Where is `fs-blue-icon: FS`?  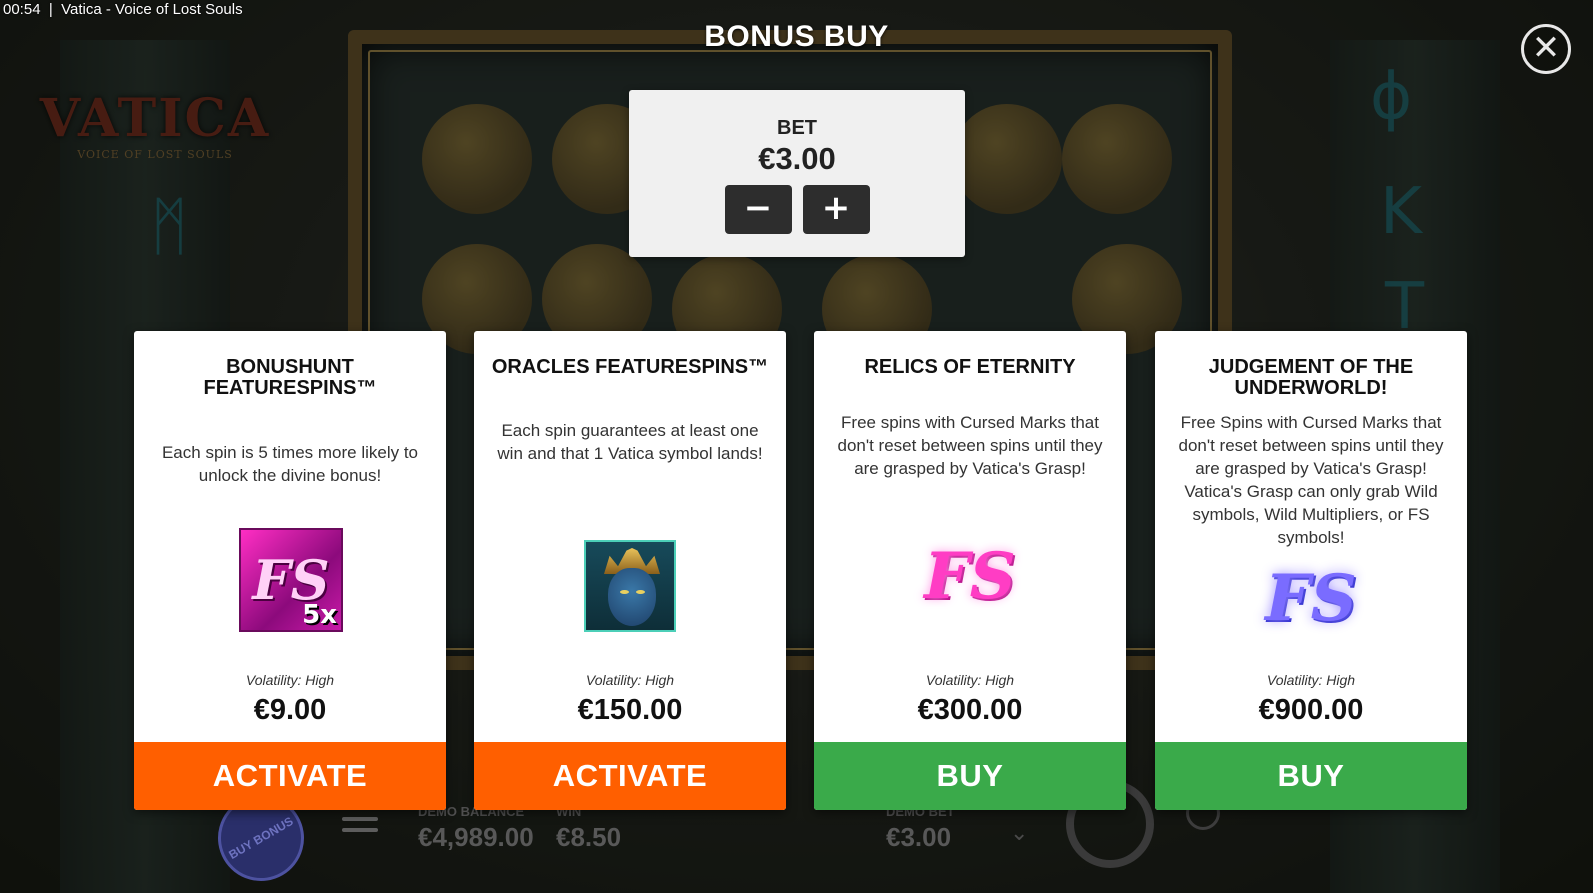 fs-blue-icon: FS is located at coordinates (1311, 598).